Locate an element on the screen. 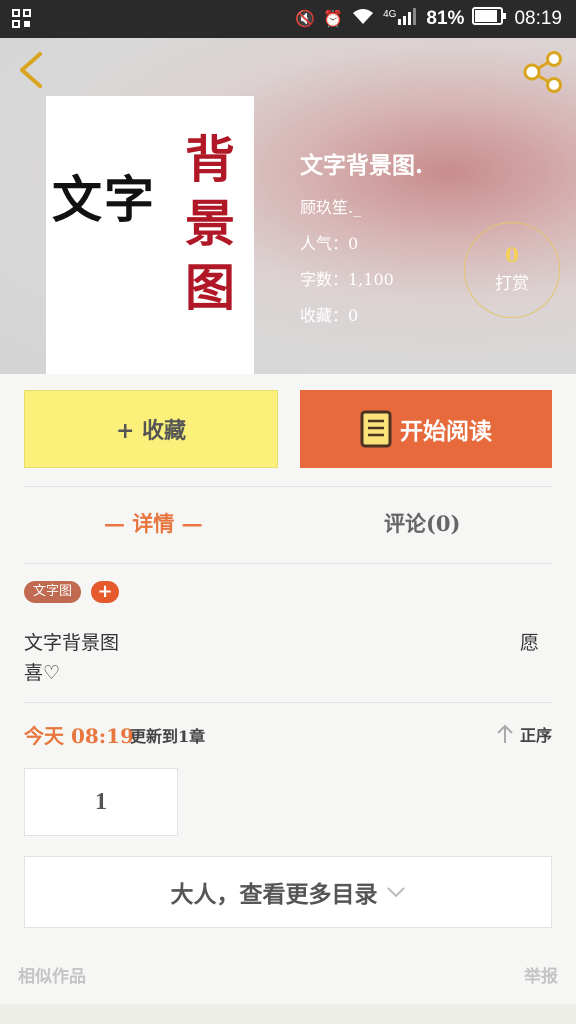 This screenshot has height=1024, width=576. sort-order-label: 正序 is located at coordinates (535, 735).